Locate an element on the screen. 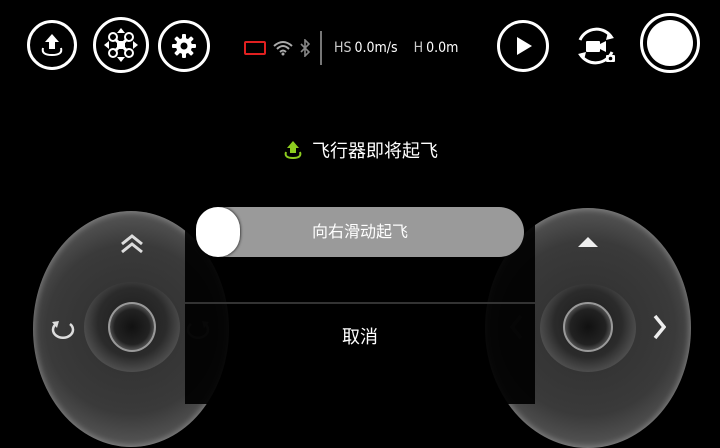 The height and width of the screenshot is (448, 720). shutter-button is located at coordinates (670, 43).